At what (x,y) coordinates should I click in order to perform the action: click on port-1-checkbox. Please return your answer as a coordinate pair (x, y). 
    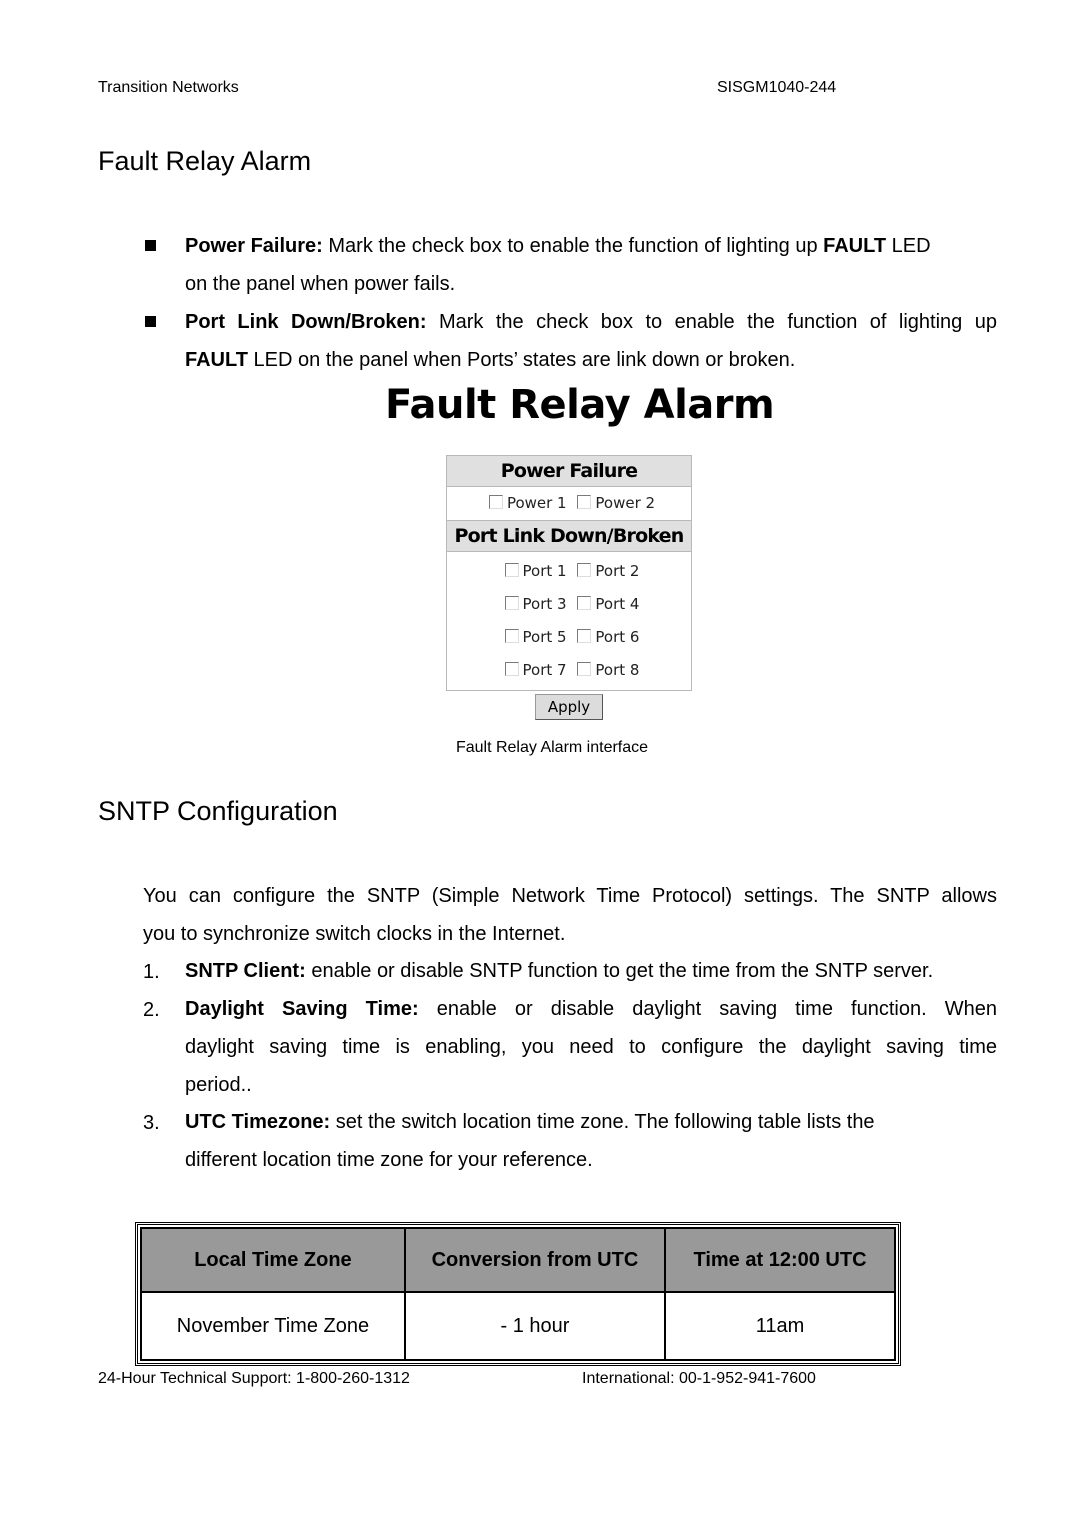
    Looking at the image, I should click on (511, 570).